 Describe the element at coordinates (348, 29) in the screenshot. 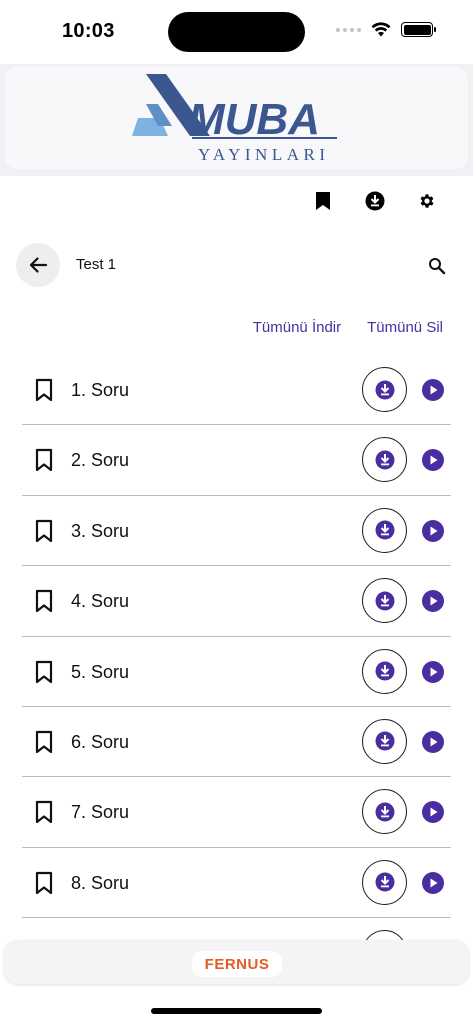

I see `cellular-signal-icon` at that location.